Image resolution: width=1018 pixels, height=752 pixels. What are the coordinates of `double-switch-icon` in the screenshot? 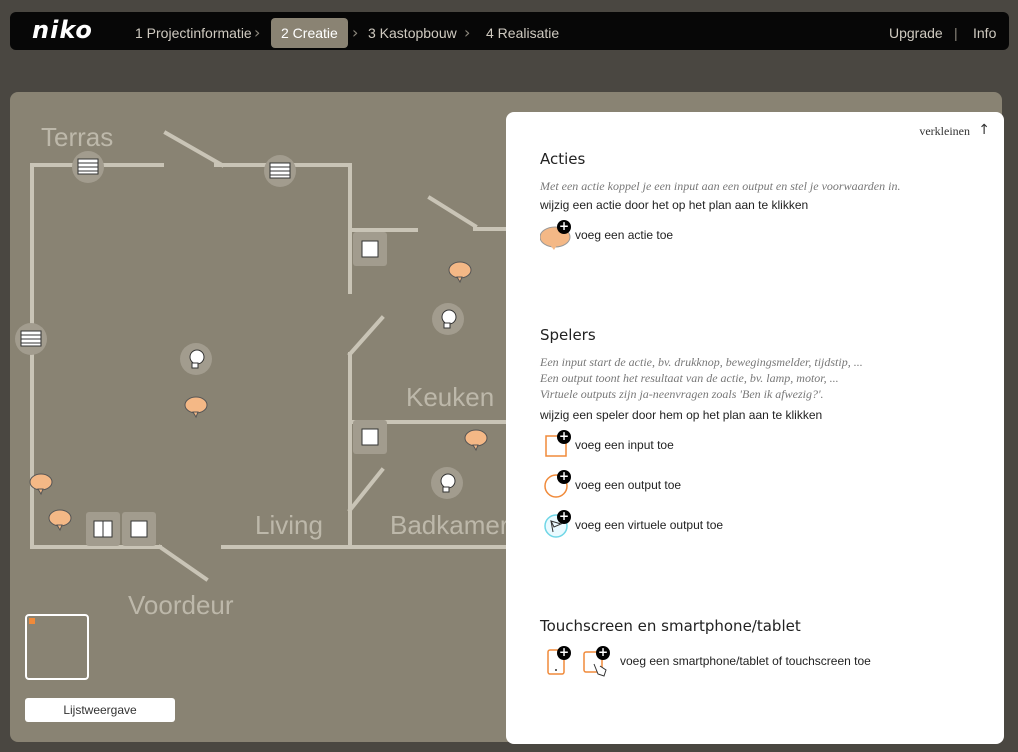 It's located at (103, 529).